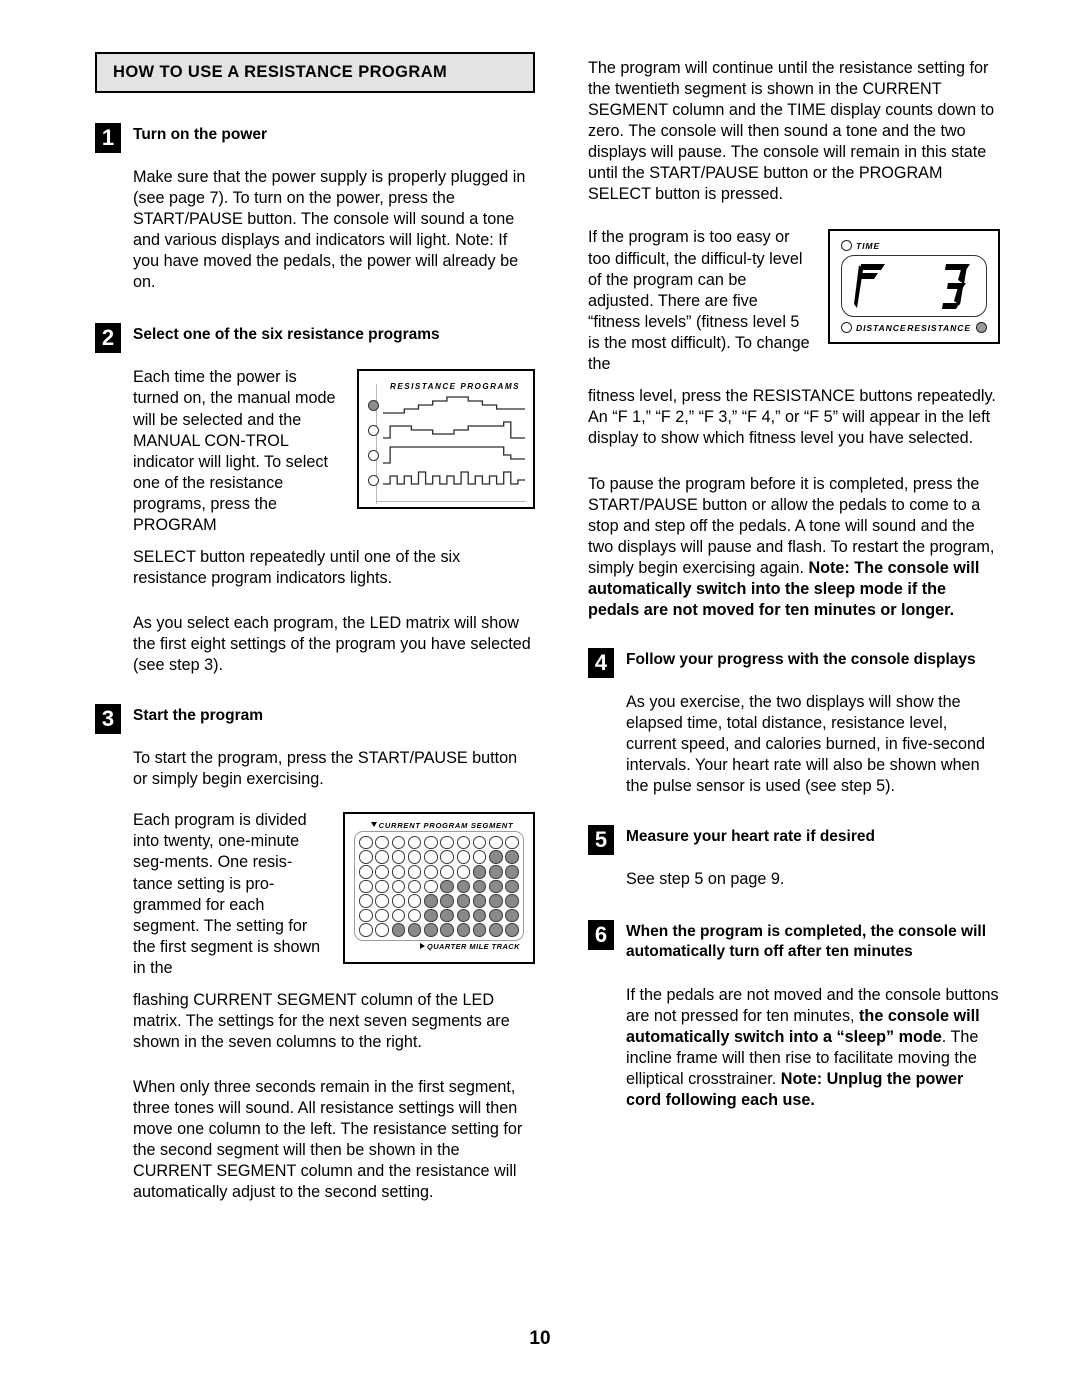  What do you see at coordinates (750, 836) in the screenshot?
I see `step-5-title: Measure your heart rate if desired` at bounding box center [750, 836].